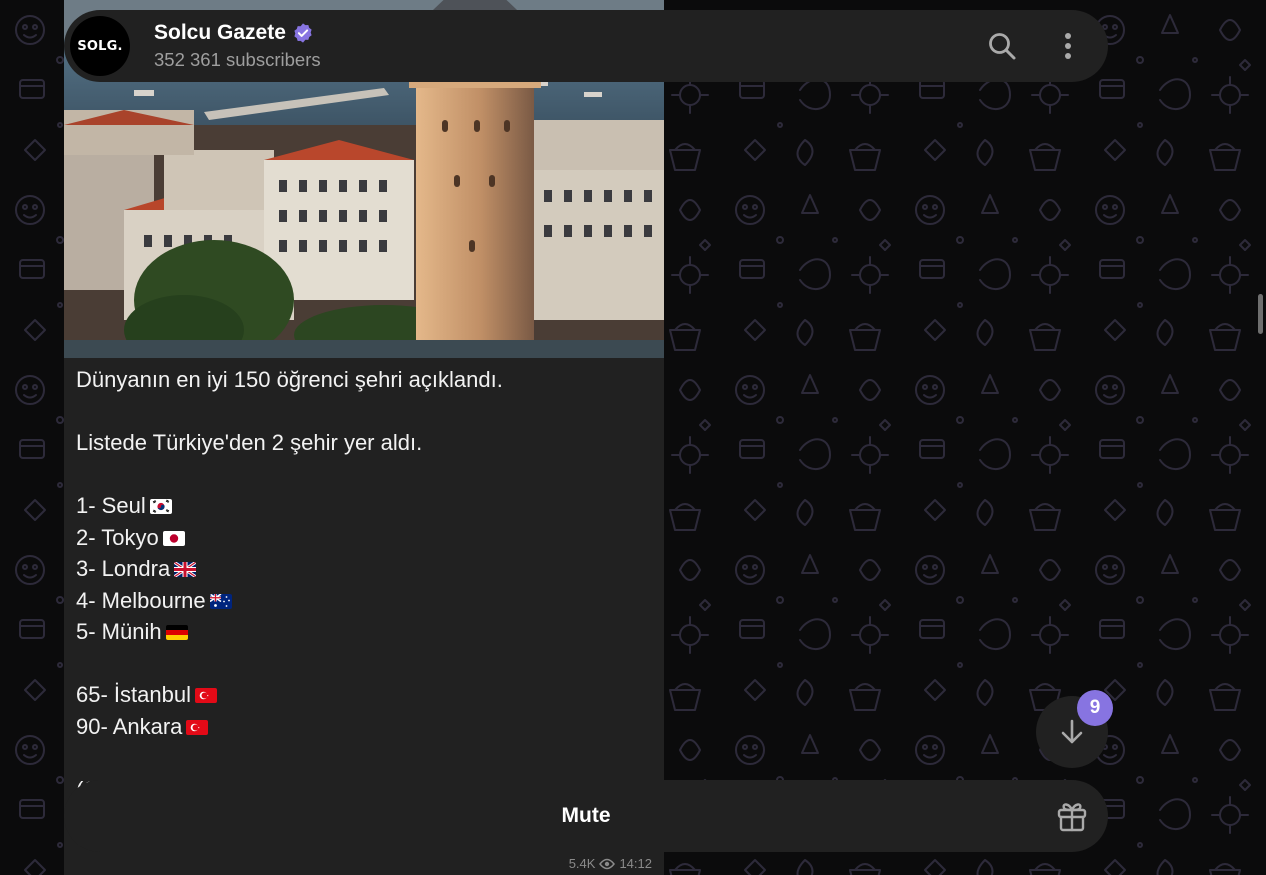 This screenshot has width=1266, height=875. Describe the element at coordinates (237, 59) in the screenshot. I see `subscriber-count: 352 361 subscribers` at that location.